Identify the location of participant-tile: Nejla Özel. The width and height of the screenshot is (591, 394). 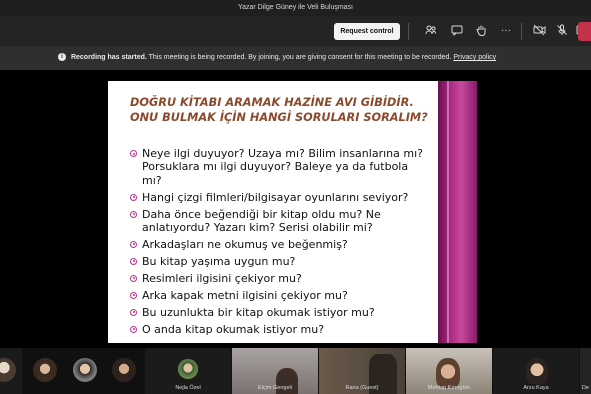
(188, 371).